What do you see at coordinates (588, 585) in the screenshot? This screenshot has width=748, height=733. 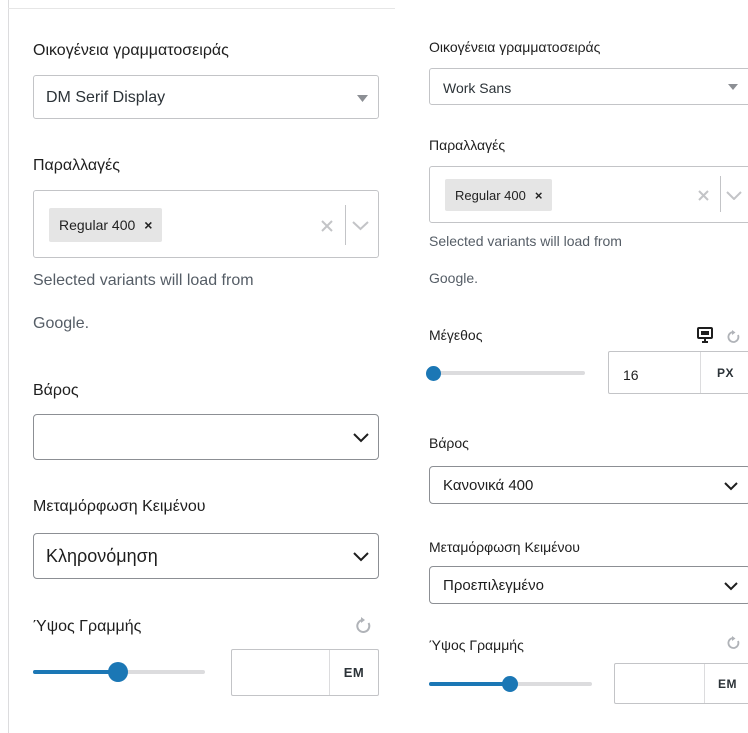 I see `text-transform-select: Προεπιλεγμένο` at bounding box center [588, 585].